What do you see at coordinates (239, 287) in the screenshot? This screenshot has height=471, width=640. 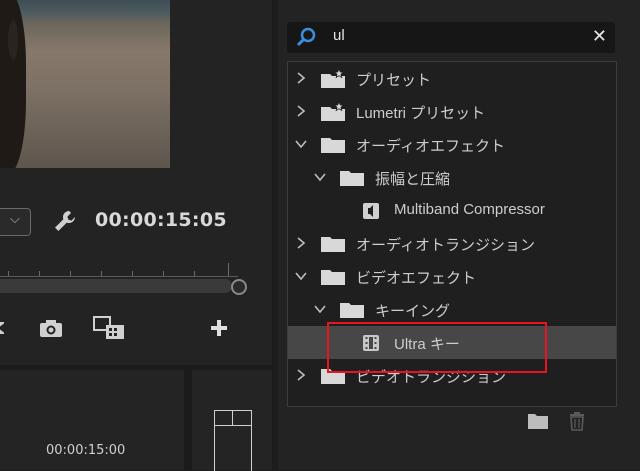 I see `scrollbar-handle` at bounding box center [239, 287].